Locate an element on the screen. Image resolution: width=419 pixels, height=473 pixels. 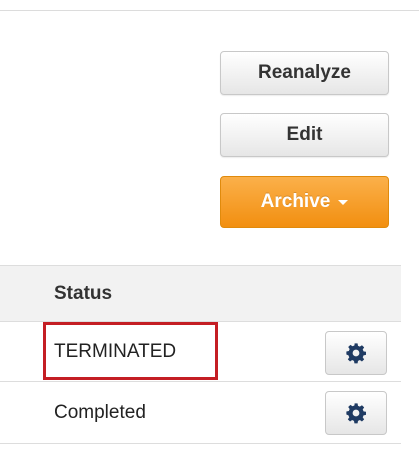
table-header: Status is located at coordinates (200, 293).